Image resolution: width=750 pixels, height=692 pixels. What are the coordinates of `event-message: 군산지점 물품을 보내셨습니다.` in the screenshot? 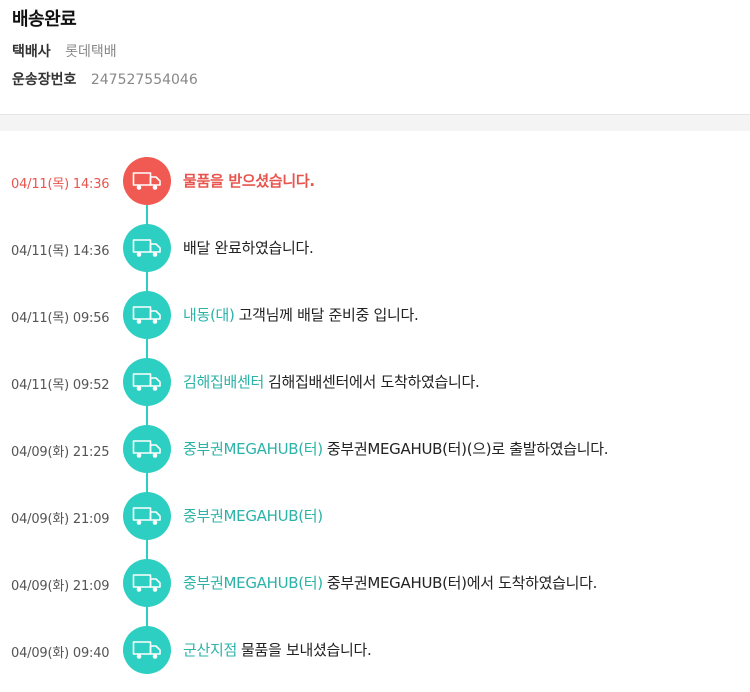 It's located at (277, 649).